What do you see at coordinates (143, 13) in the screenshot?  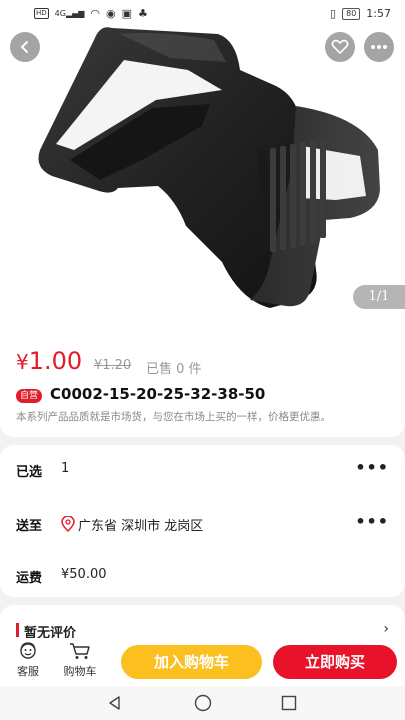 I see `qq-icon: ♣` at bounding box center [143, 13].